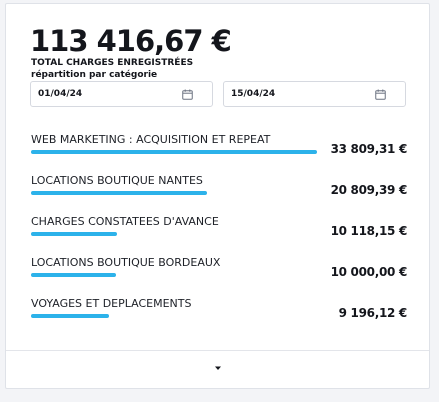 This screenshot has height=402, width=439. Describe the element at coordinates (126, 262) in the screenshot. I see `category-label: LOCATIONS BOUTIQUE BORDEAUX` at that location.